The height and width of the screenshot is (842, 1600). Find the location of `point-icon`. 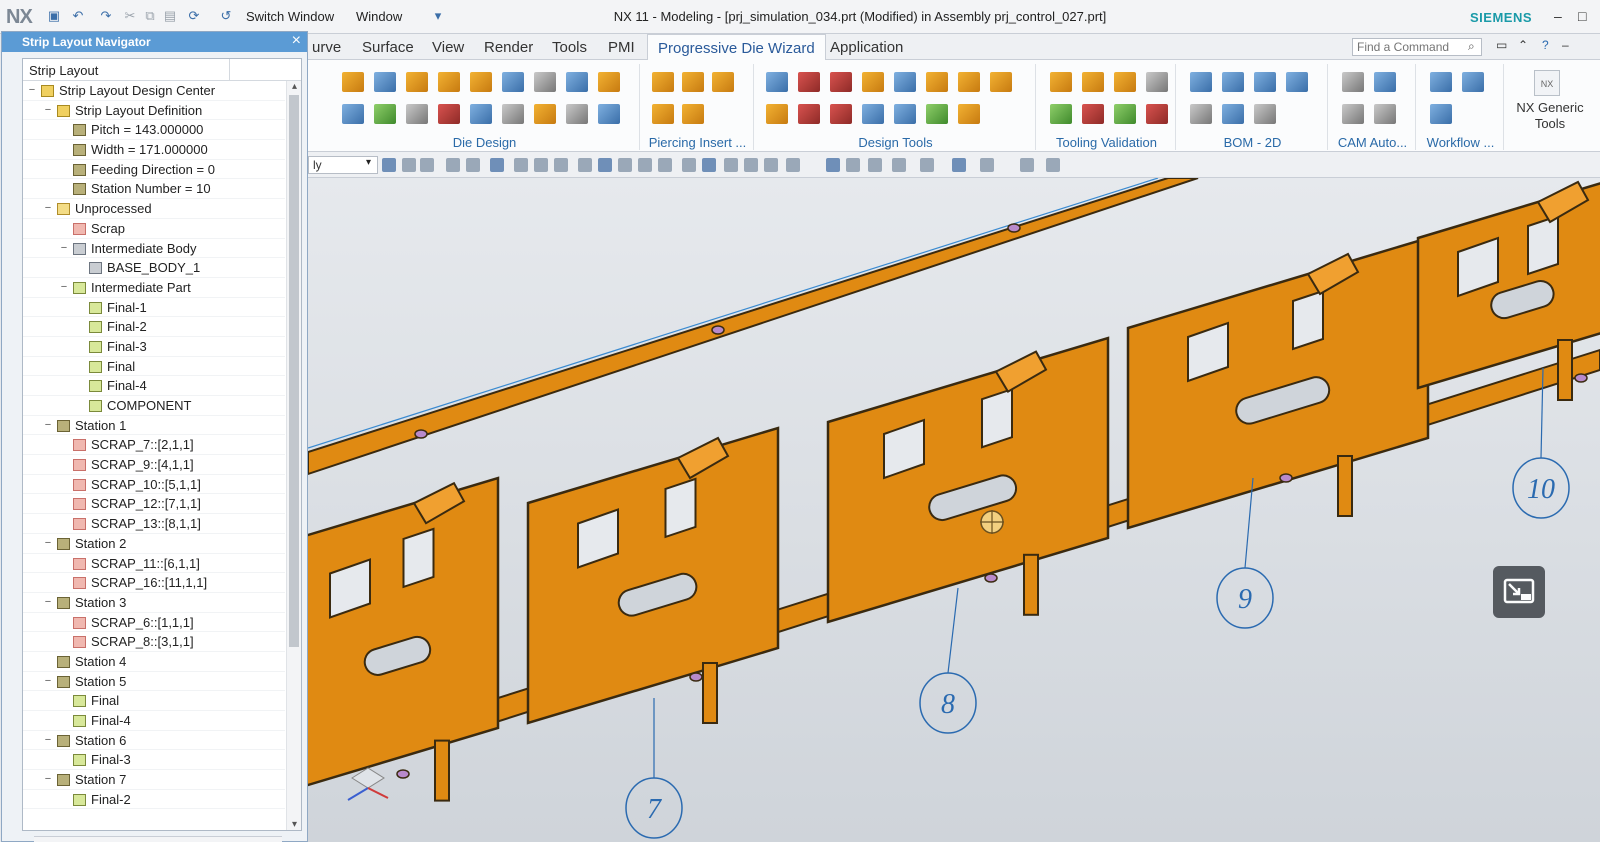

point-icon is located at coordinates (709, 165).